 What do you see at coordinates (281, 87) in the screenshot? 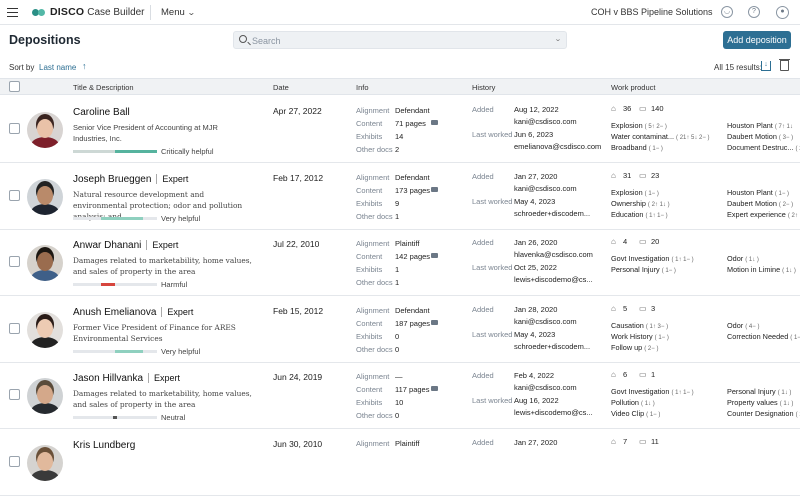
I see `column-header-date: Date` at bounding box center [281, 87].